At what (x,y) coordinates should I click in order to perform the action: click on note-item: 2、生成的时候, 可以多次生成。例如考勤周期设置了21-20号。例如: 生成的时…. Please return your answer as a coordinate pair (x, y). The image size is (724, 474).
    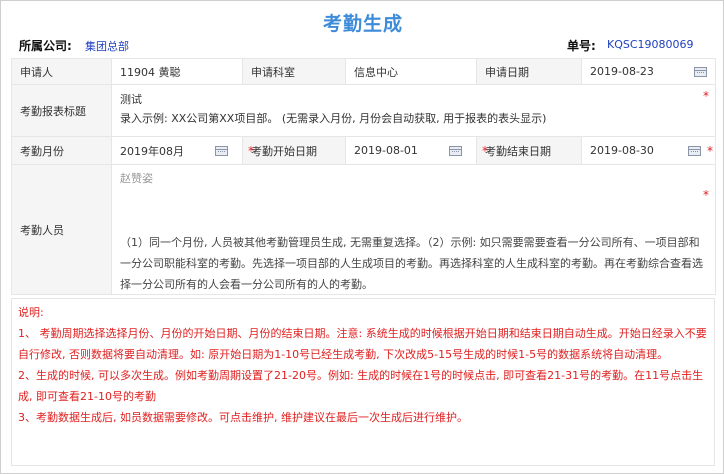
    Looking at the image, I should click on (361, 386).